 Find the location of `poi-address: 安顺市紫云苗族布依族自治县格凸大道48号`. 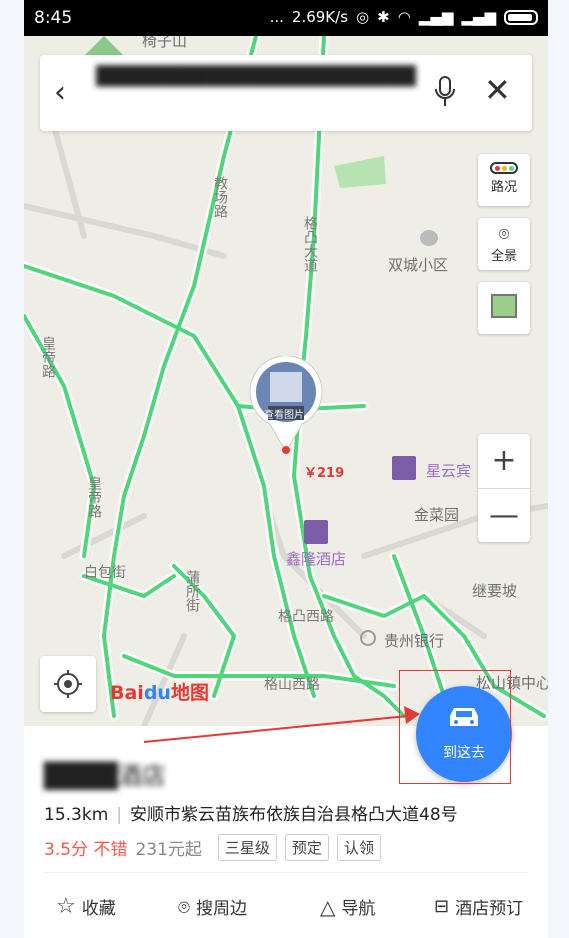

poi-address: 安顺市紫云苗族布依族自治县格凸大道48号 is located at coordinates (294, 815).